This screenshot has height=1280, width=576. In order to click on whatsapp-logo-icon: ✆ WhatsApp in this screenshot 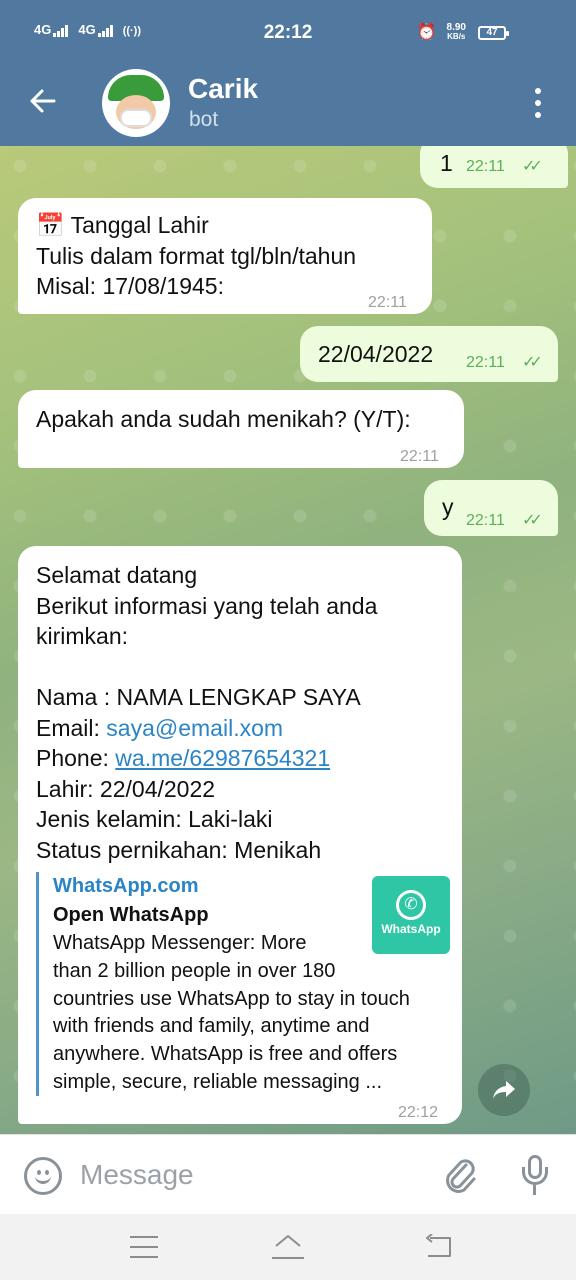, I will do `click(411, 915)`.